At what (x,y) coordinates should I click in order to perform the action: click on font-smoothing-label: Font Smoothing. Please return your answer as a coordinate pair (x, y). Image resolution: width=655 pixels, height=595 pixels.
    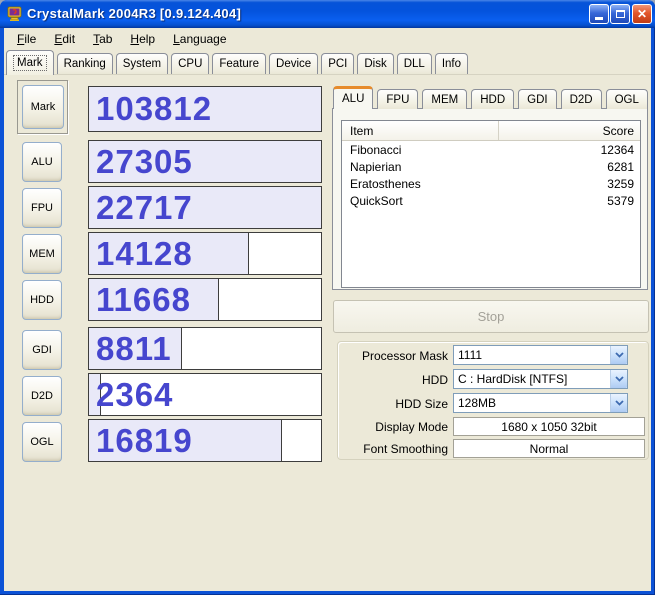
    Looking at the image, I should click on (405, 449).